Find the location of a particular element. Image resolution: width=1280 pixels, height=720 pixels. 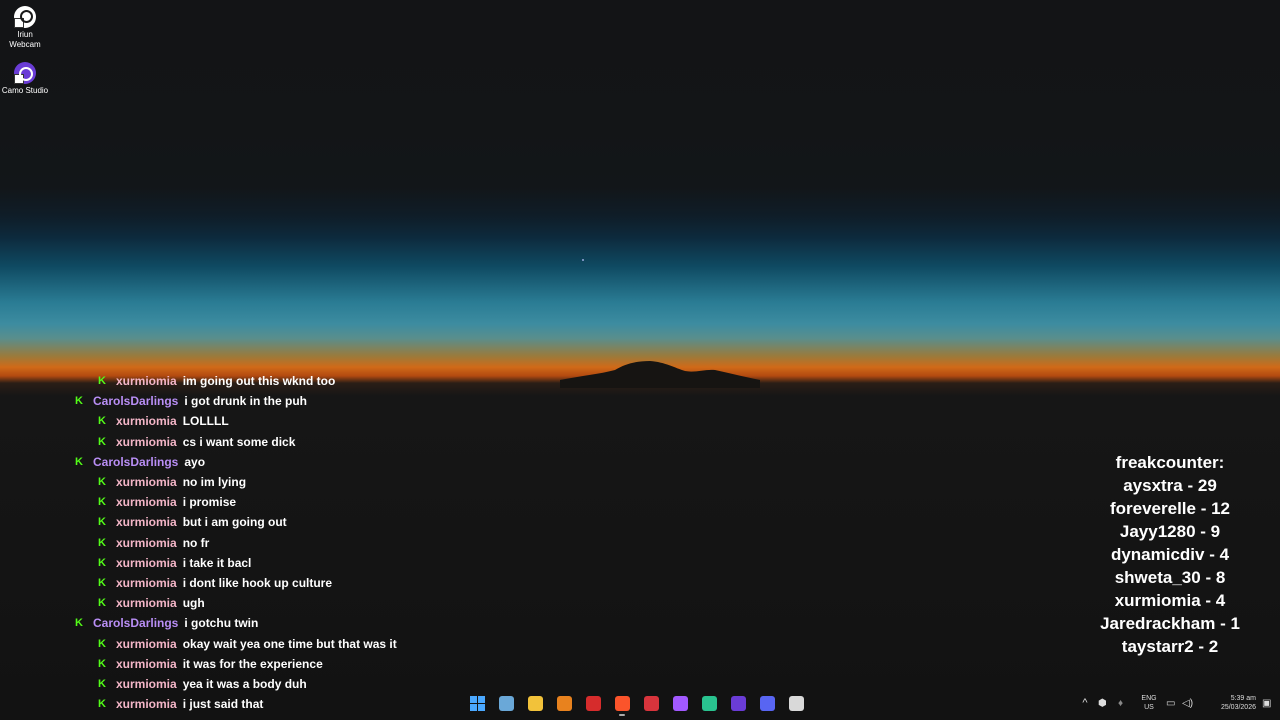

counter-entry: Jayy1280 - 9 is located at coordinates (1170, 531).